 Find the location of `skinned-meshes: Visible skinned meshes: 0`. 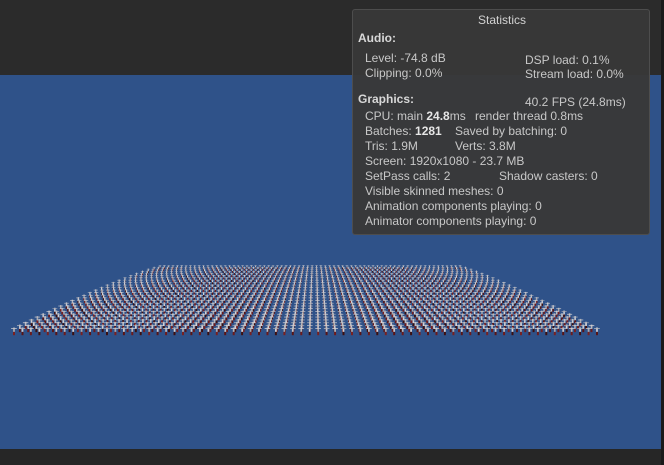

skinned-meshes: Visible skinned meshes: 0 is located at coordinates (434, 191).